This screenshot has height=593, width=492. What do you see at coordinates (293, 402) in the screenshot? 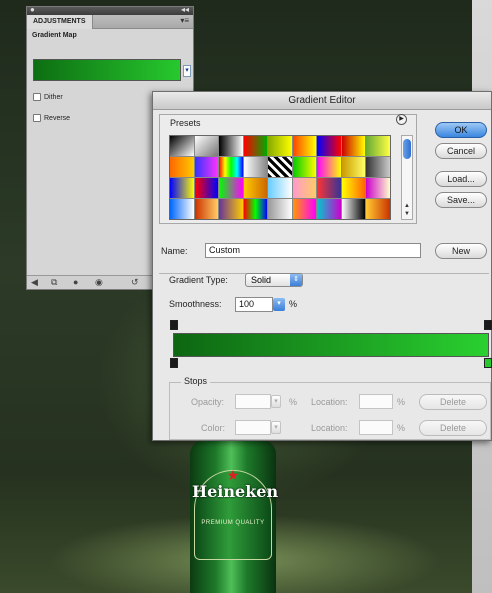
I see `opacity-unit: %` at bounding box center [293, 402].